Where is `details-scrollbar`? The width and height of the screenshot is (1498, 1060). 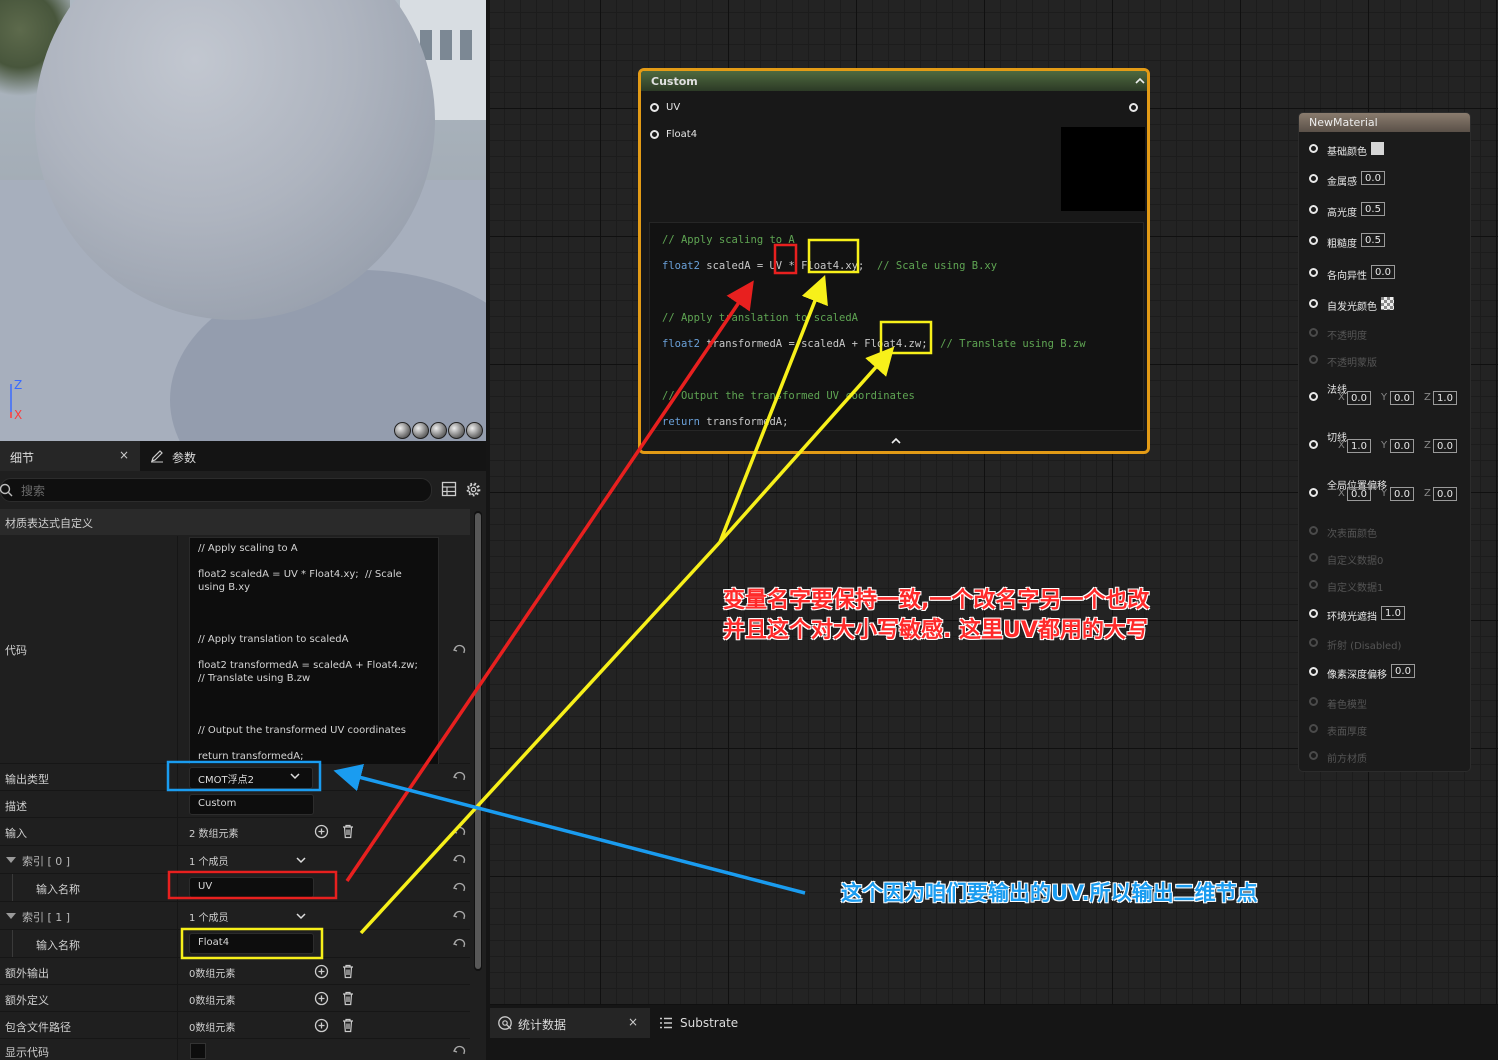 details-scrollbar is located at coordinates (478, 741).